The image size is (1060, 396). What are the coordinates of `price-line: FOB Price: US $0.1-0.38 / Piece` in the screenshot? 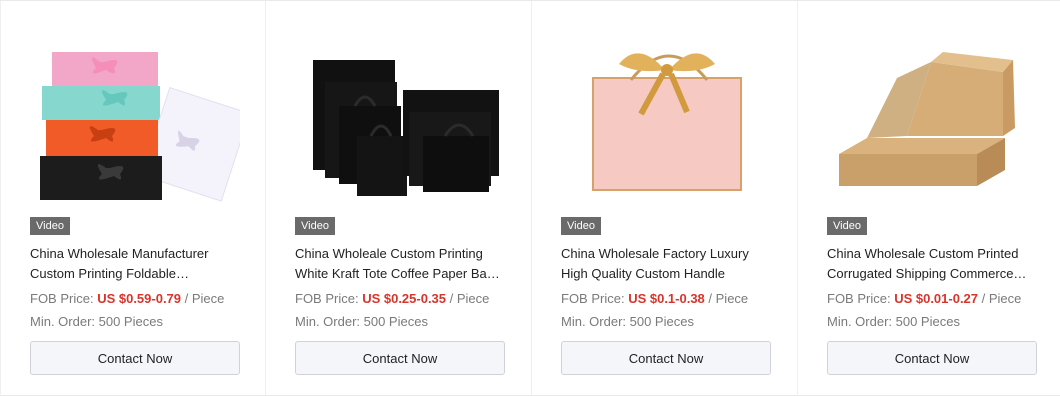 It's located at (665, 298).